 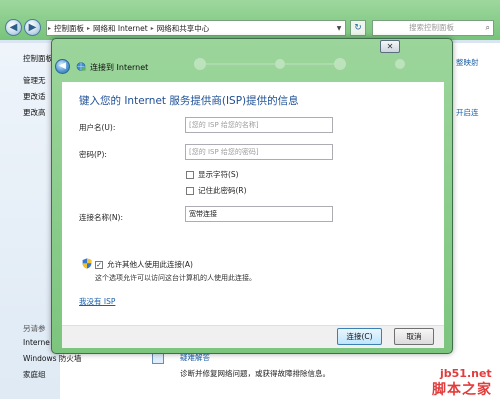 I want to click on search-icon: ⌕, so click(x=487, y=27).